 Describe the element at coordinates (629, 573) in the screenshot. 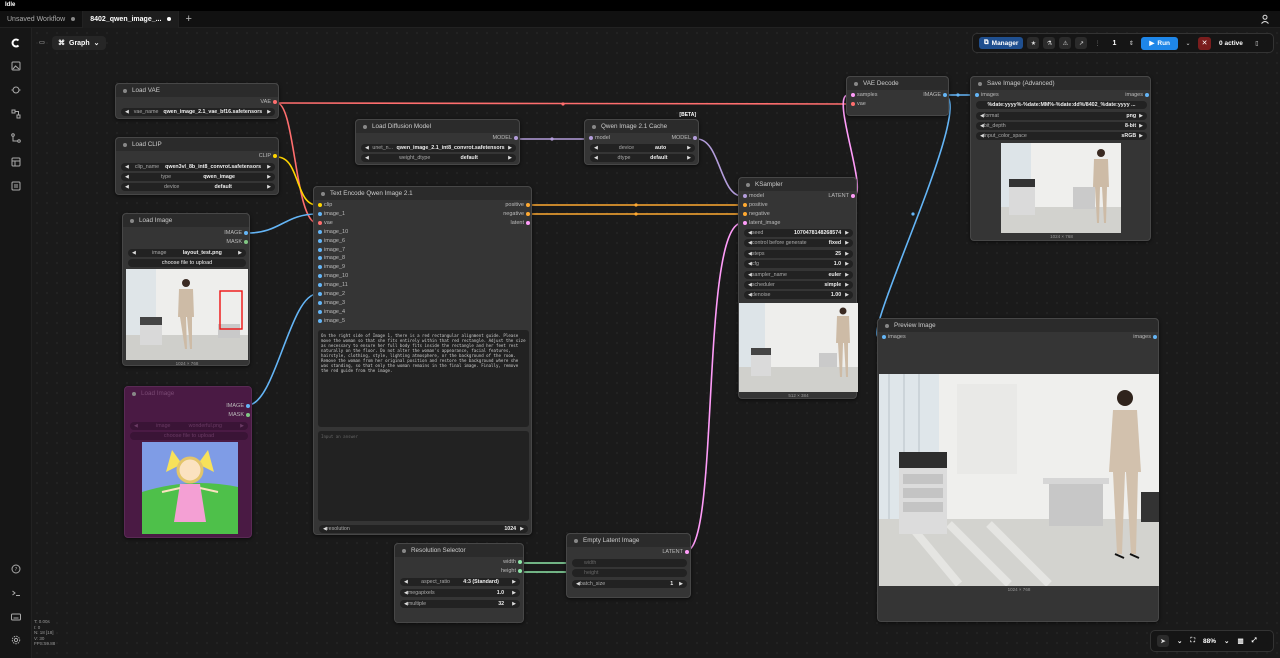

I see `widget-height-linked: height` at that location.